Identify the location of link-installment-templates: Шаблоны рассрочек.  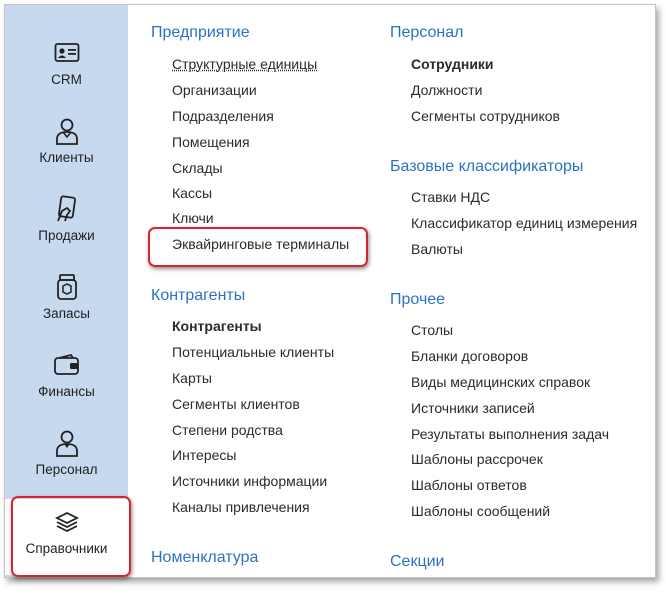
(477, 459).